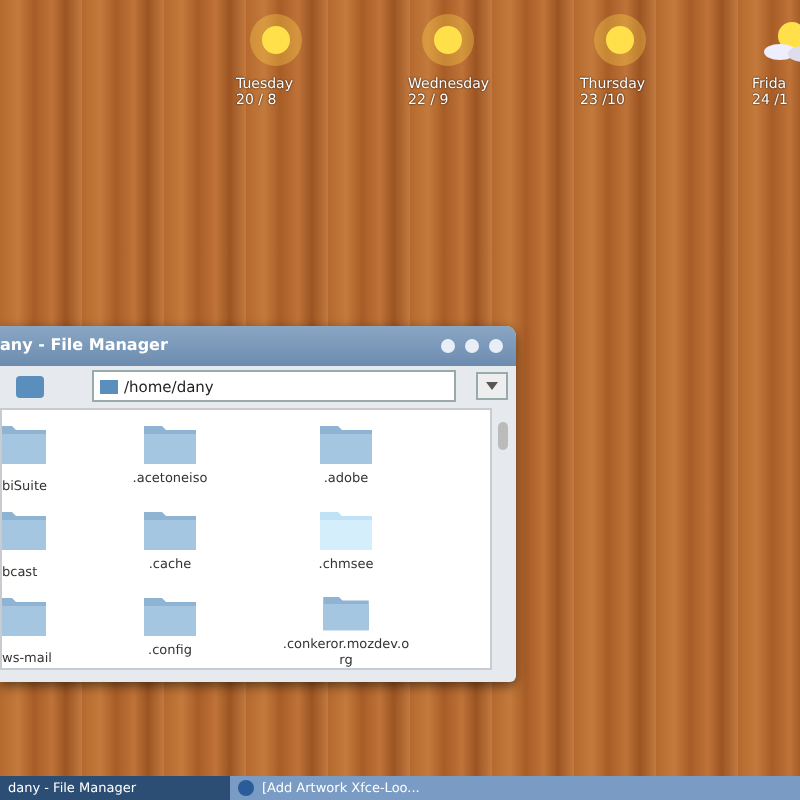 Image resolution: width=800 pixels, height=800 pixels. Describe the element at coordinates (30, 386) in the screenshot. I see `home-button` at that location.